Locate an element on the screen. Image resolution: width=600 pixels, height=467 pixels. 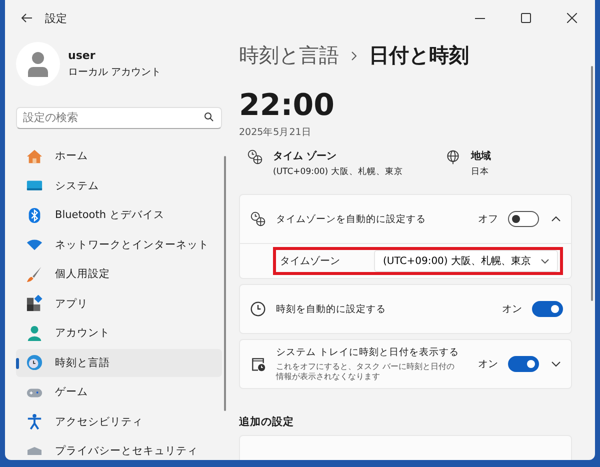
shield-icon is located at coordinates (34, 451).